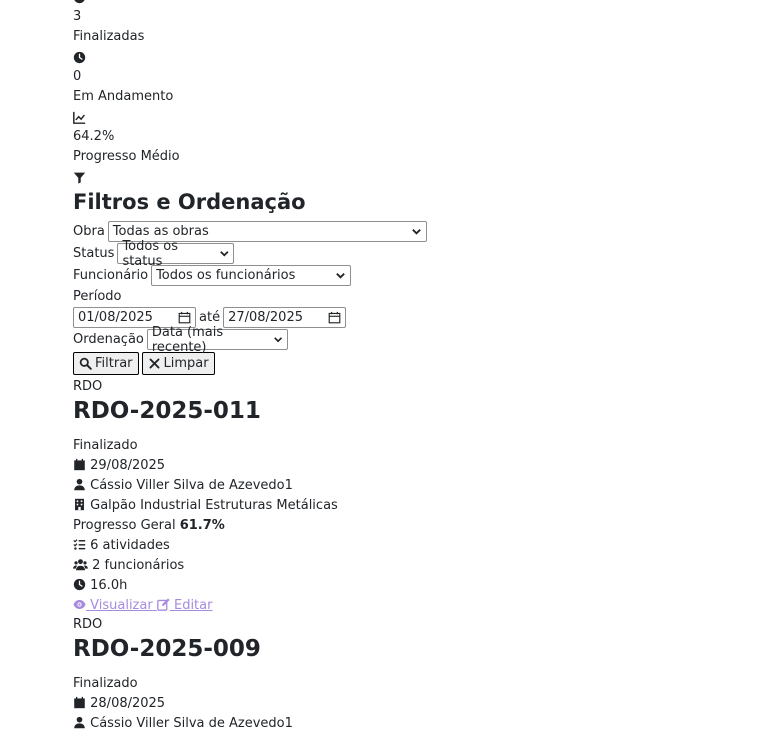  Describe the element at coordinates (79, 544) in the screenshot. I see `tasks-icon` at that location.